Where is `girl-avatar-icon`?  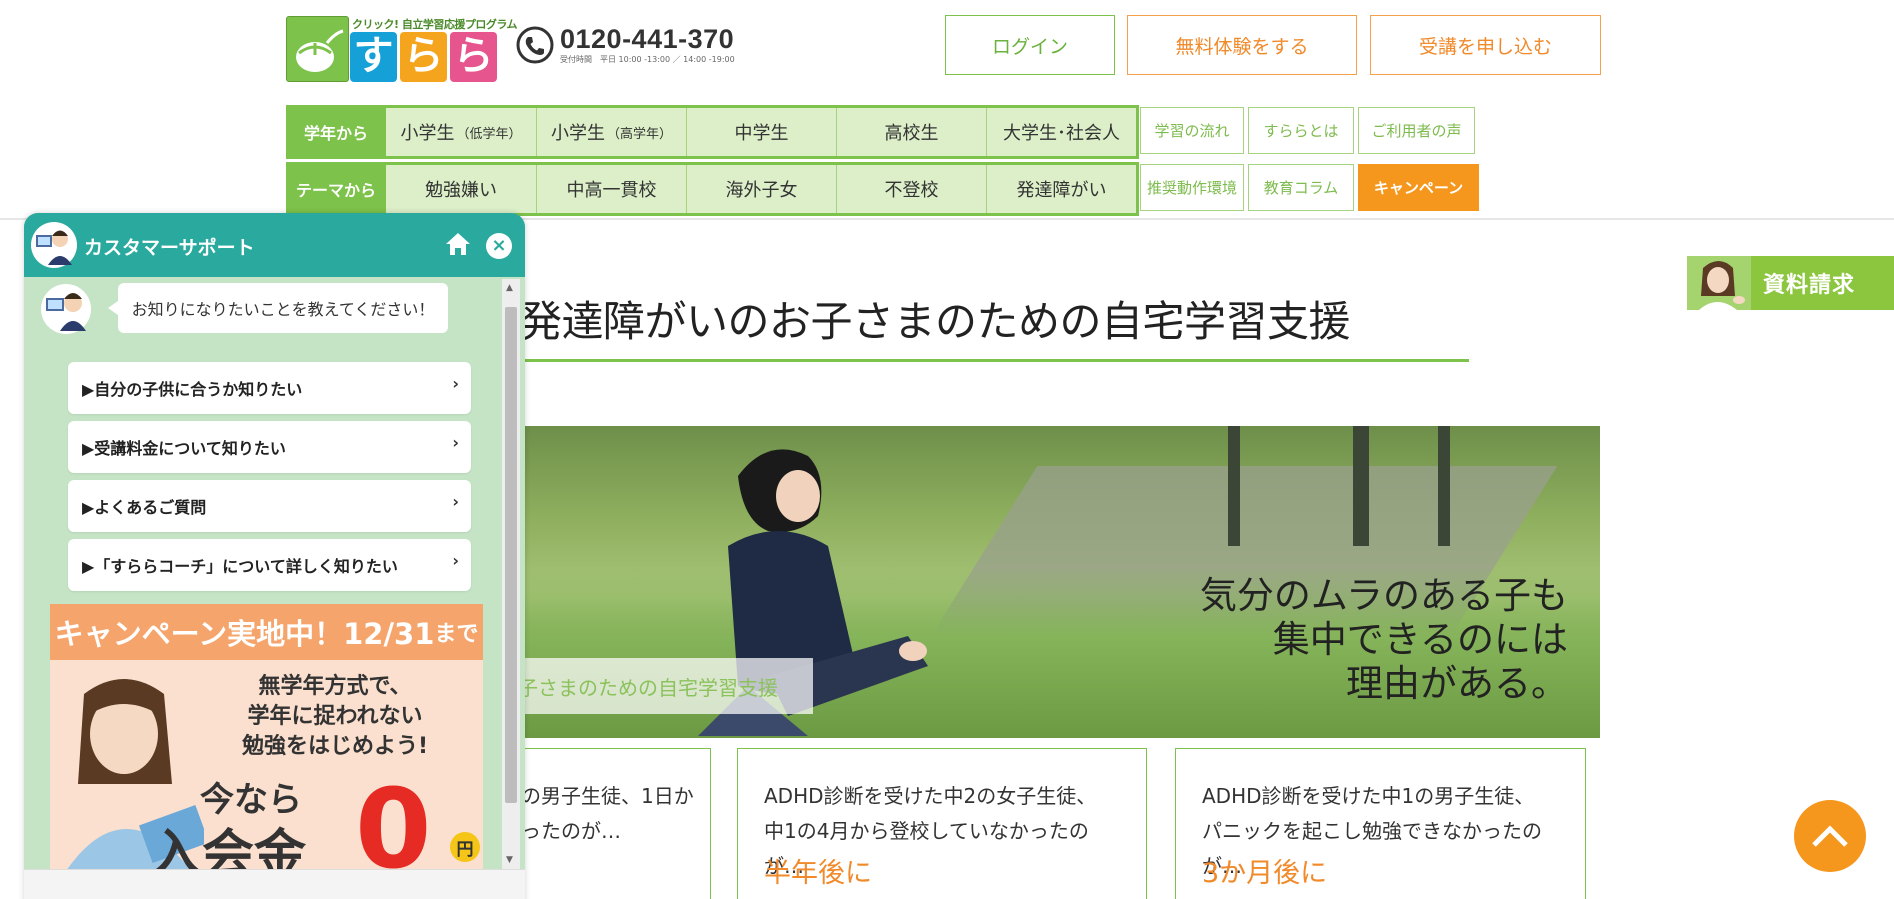 girl-avatar-icon is located at coordinates (1719, 283).